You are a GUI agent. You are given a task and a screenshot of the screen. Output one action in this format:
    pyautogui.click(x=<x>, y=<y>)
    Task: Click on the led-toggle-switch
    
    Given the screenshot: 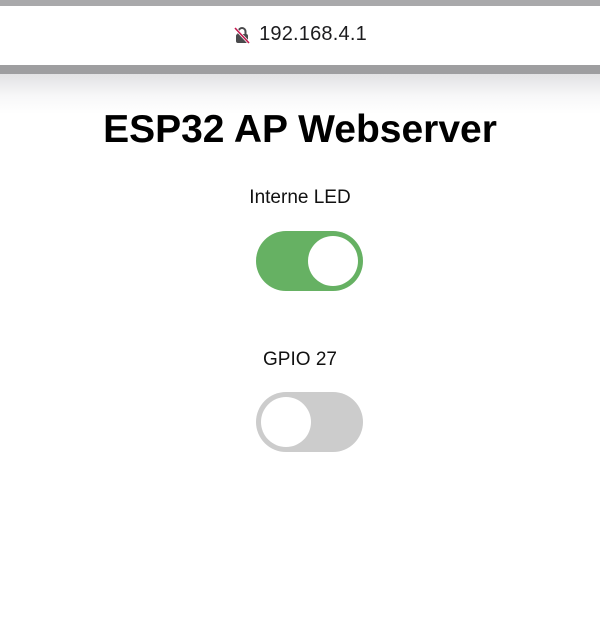 What is the action you would take?
    pyautogui.click(x=309, y=261)
    